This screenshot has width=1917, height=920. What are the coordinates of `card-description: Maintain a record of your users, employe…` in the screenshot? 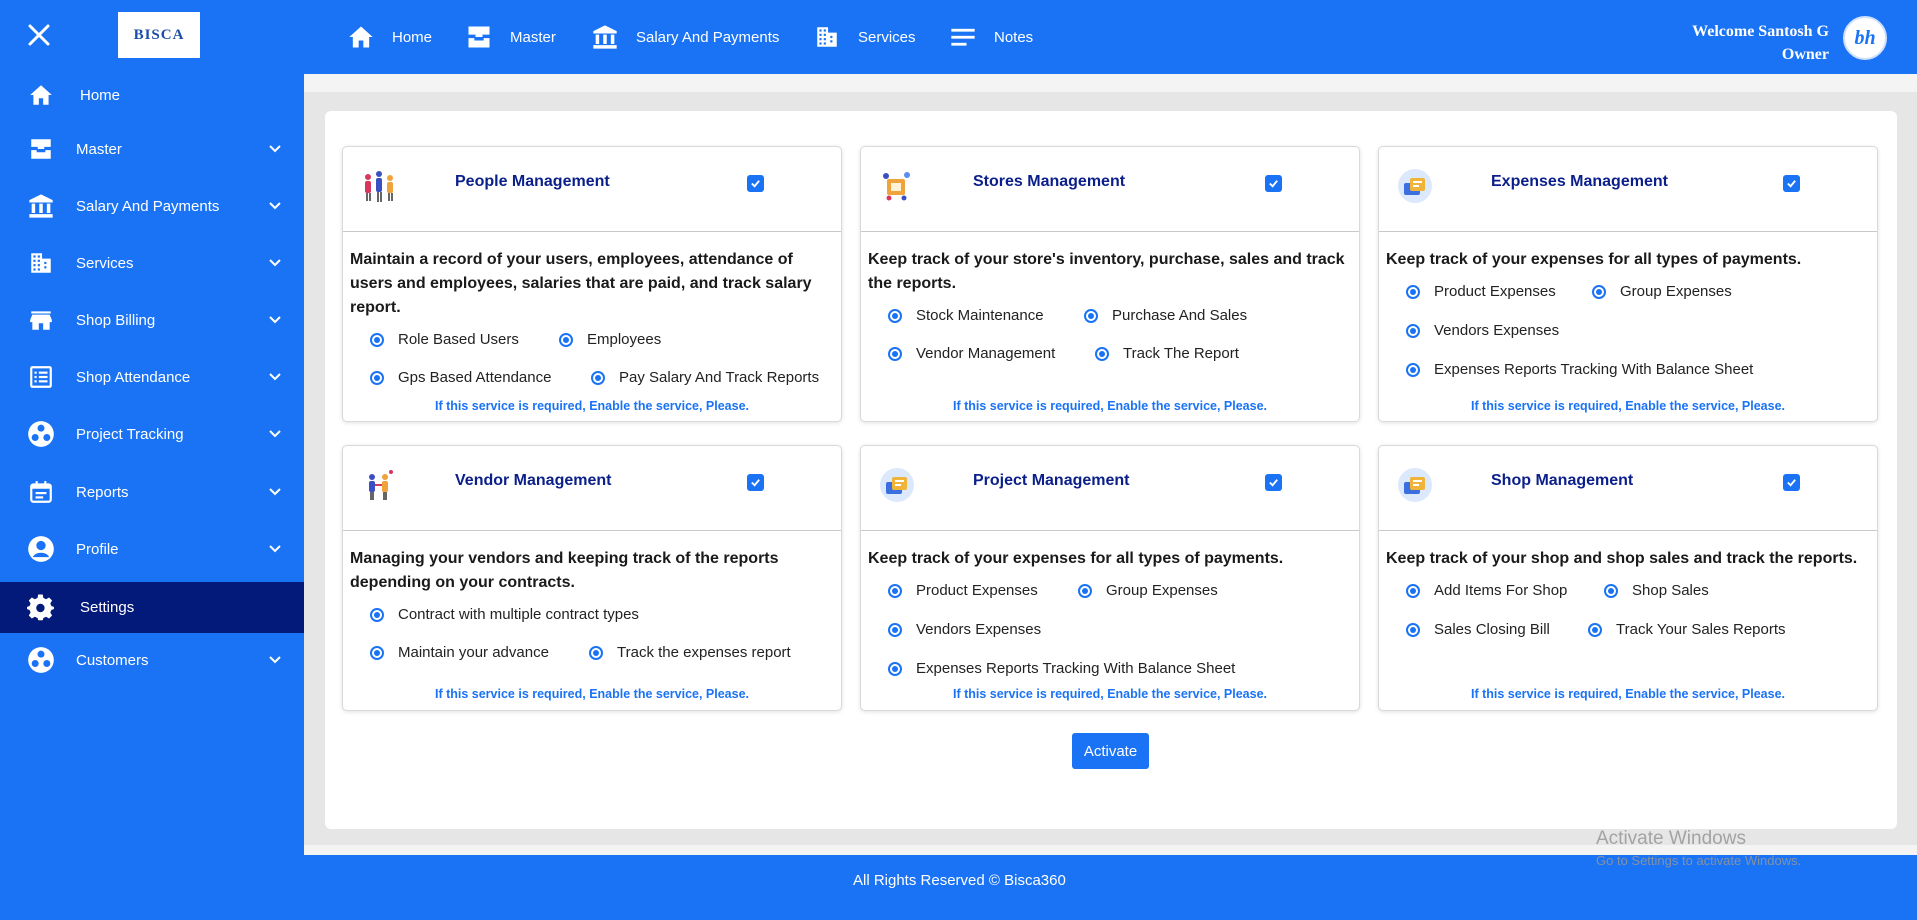 It's located at (581, 283).